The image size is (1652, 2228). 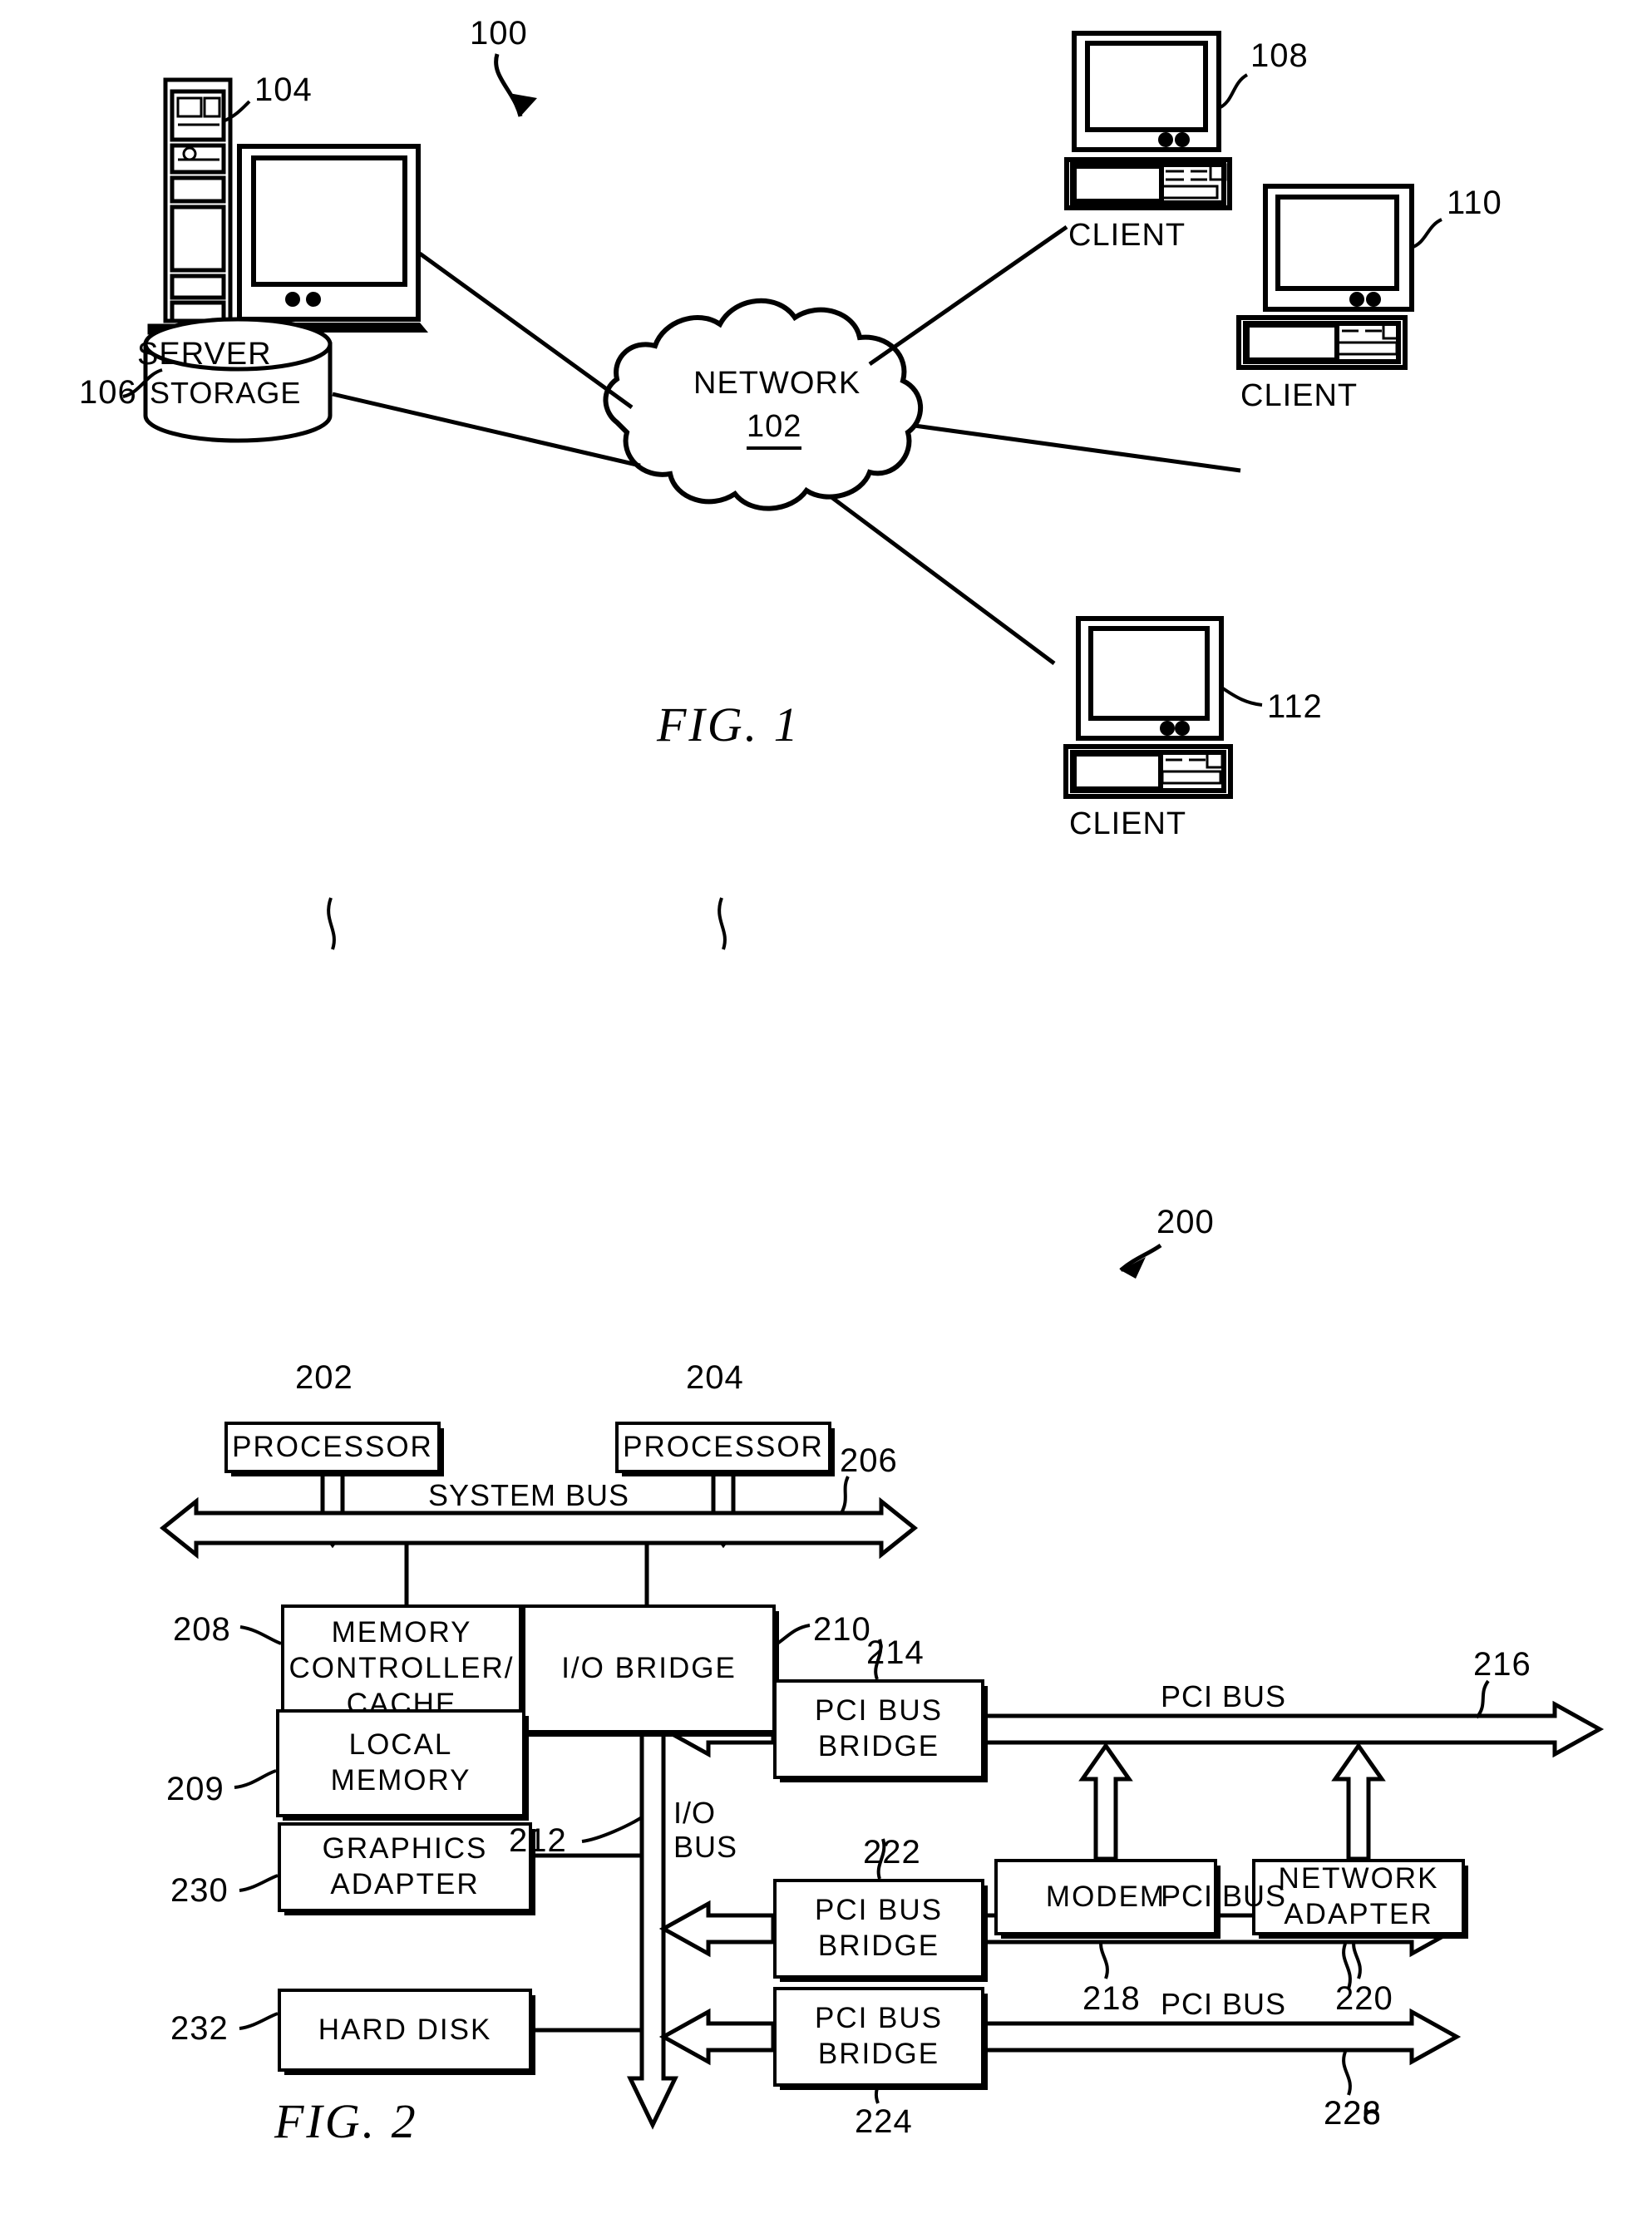 I want to click on graphics-adapter-label: GRAPHICS ADAPTER, so click(x=405, y=1866).